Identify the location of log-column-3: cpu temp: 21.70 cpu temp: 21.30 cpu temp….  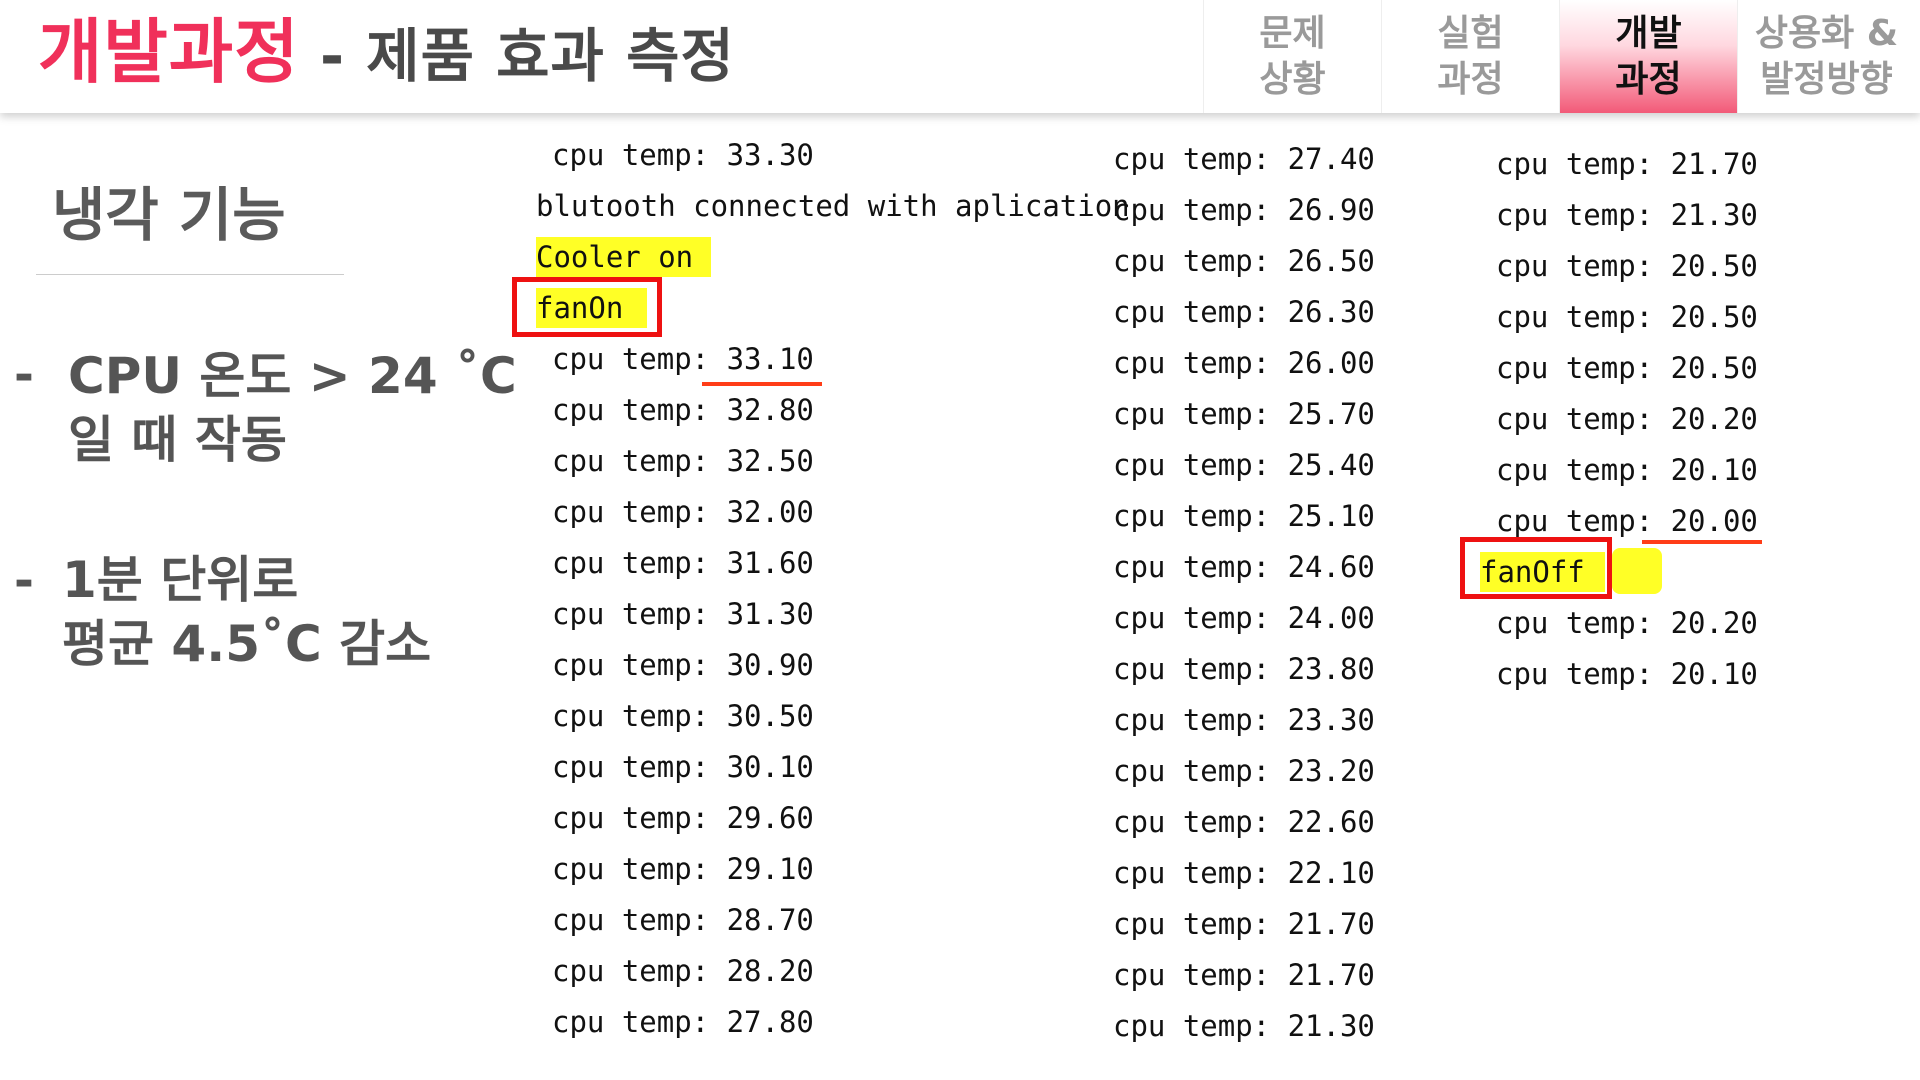
(1619, 419).